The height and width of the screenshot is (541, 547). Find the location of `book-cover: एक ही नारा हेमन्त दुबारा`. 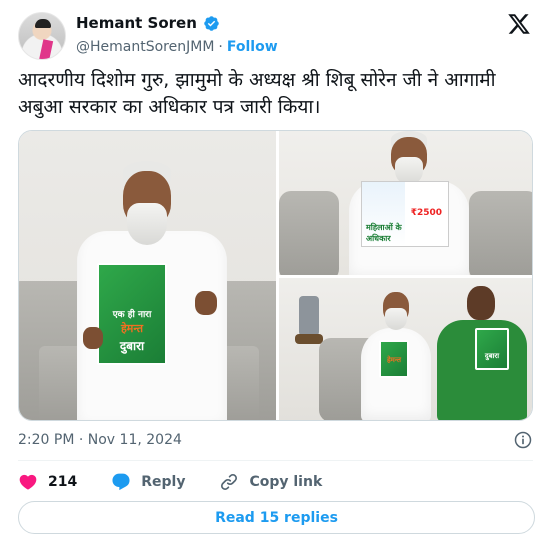

book-cover: एक ही नारा हेमन्त दुबारा is located at coordinates (132, 314).